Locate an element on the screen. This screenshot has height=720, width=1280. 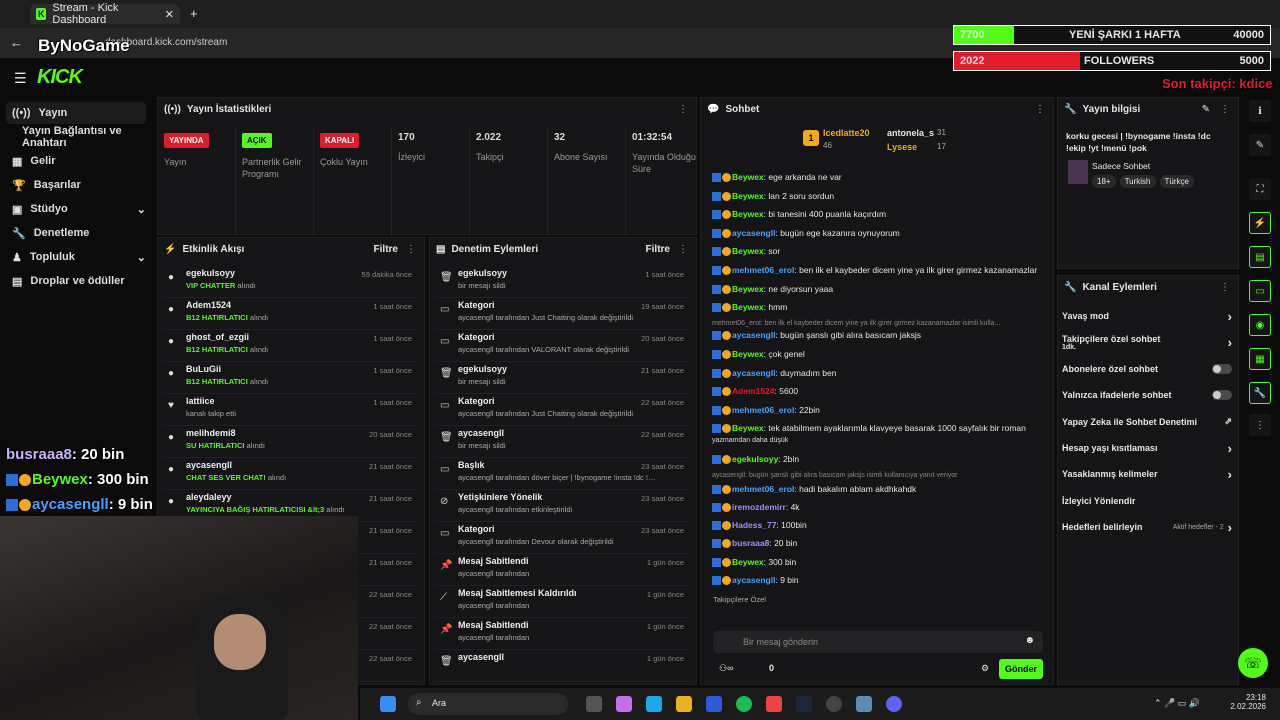
settings-icon: ⚙ is located at coordinates (985, 668).